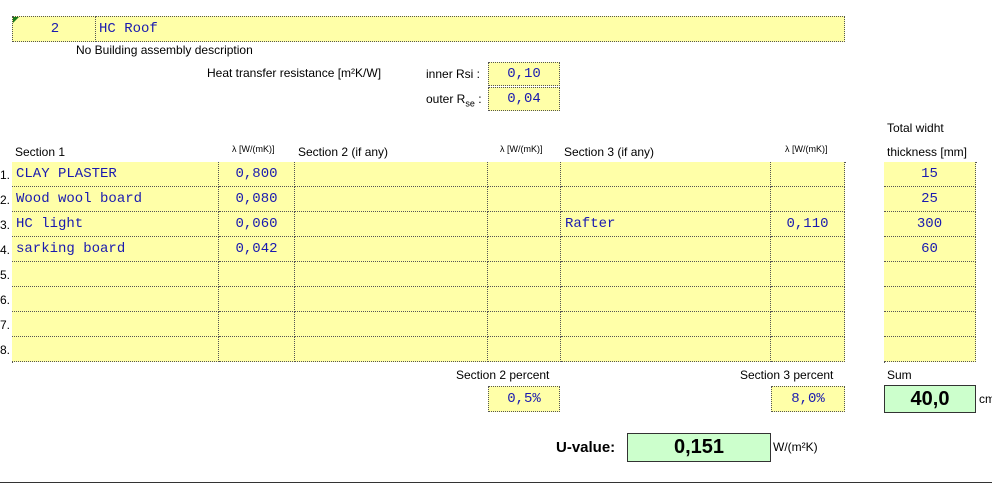 This screenshot has width=992, height=485. What do you see at coordinates (480, 99) in the screenshot?
I see `outer-rse-colon: :` at bounding box center [480, 99].